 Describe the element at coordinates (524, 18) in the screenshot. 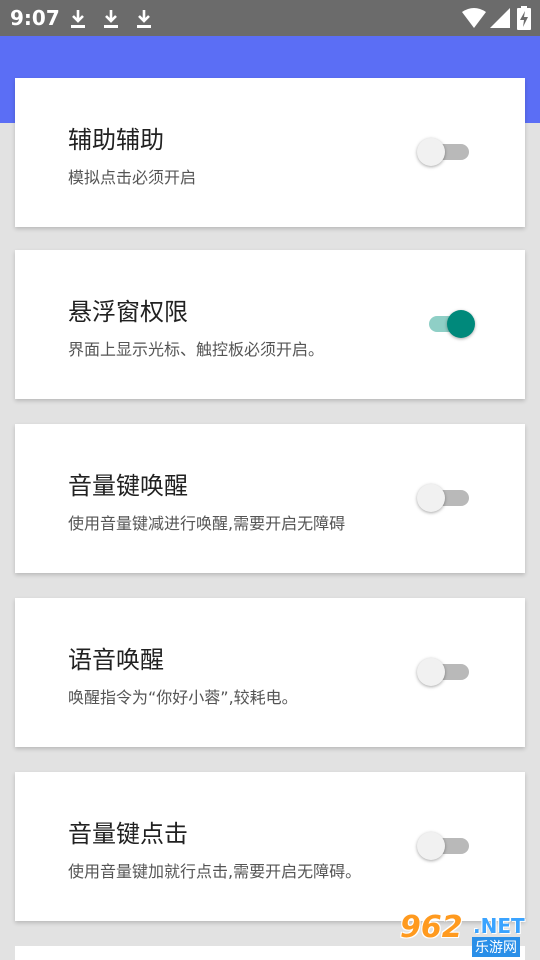

I see `battery-charging-icon` at that location.